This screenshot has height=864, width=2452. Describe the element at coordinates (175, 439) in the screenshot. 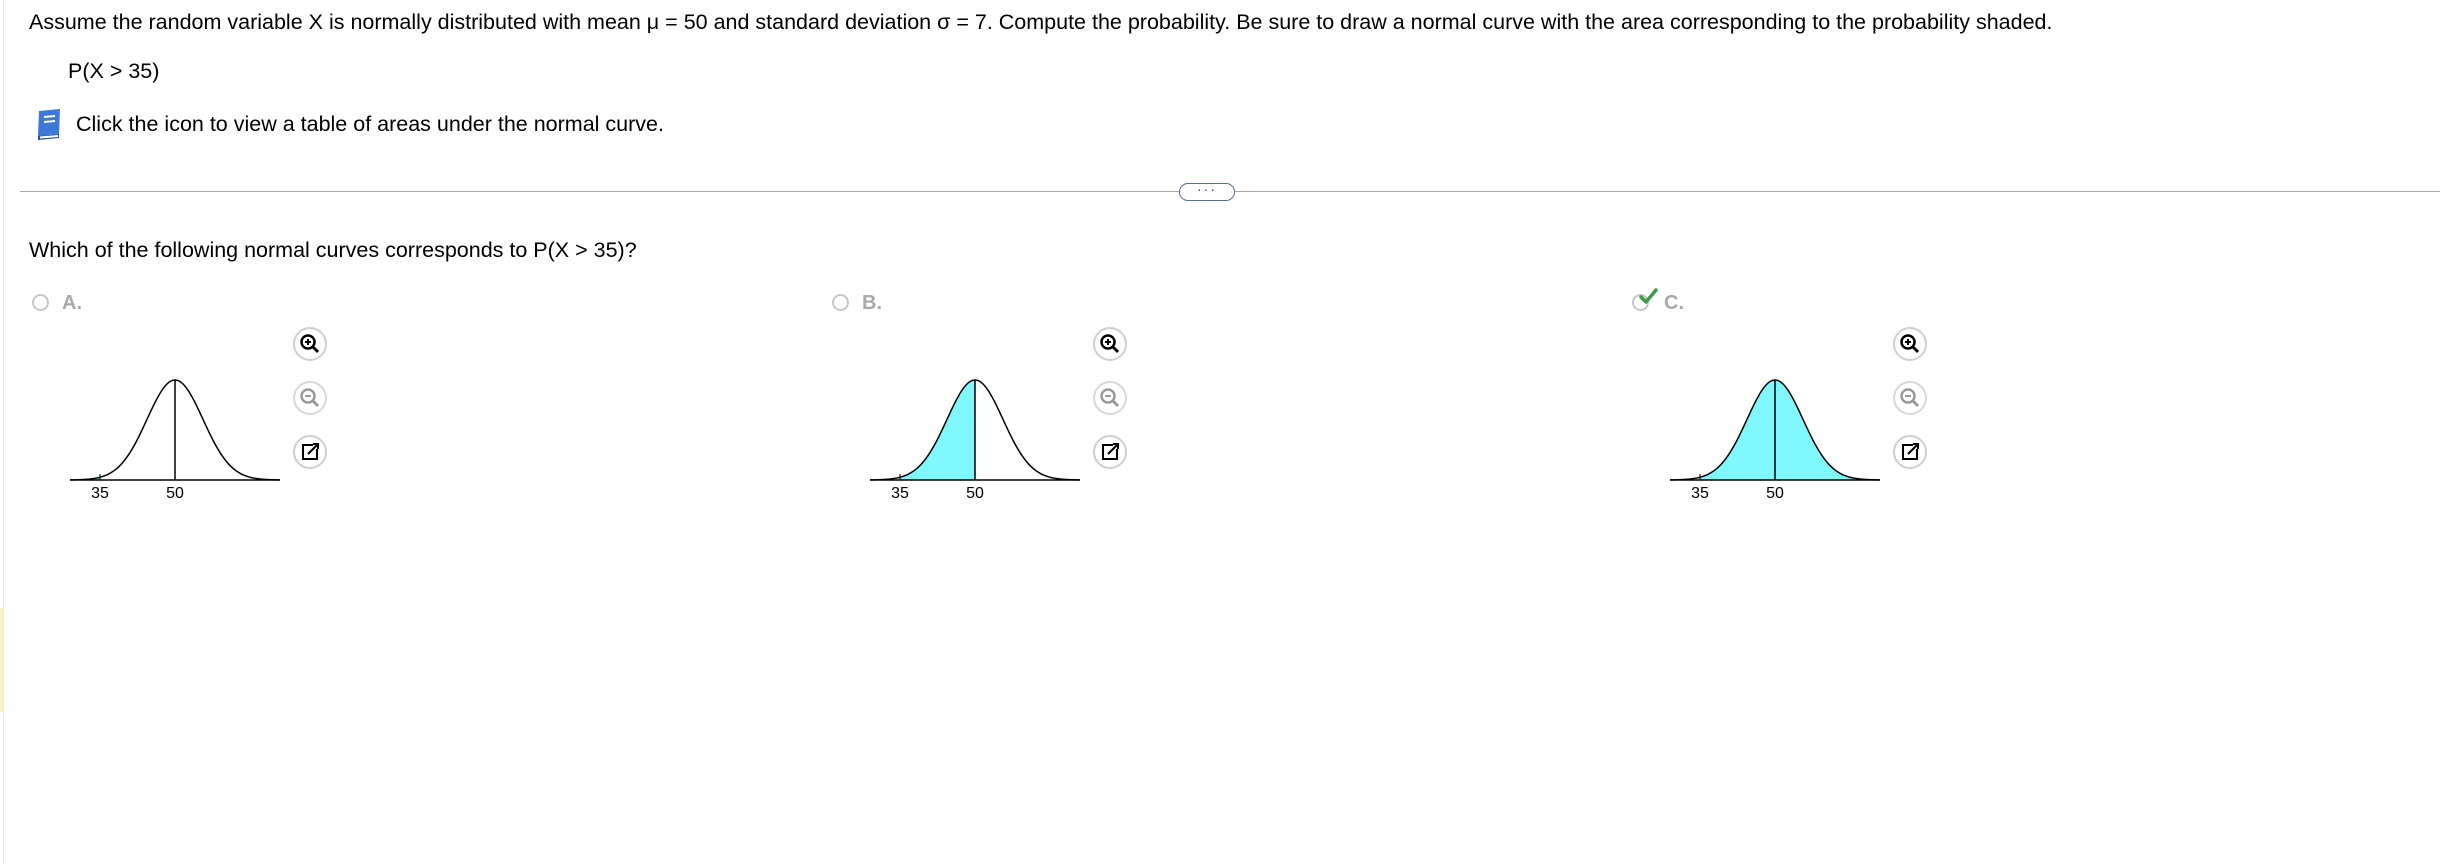

I see `normal-curve-a: 35 50` at that location.